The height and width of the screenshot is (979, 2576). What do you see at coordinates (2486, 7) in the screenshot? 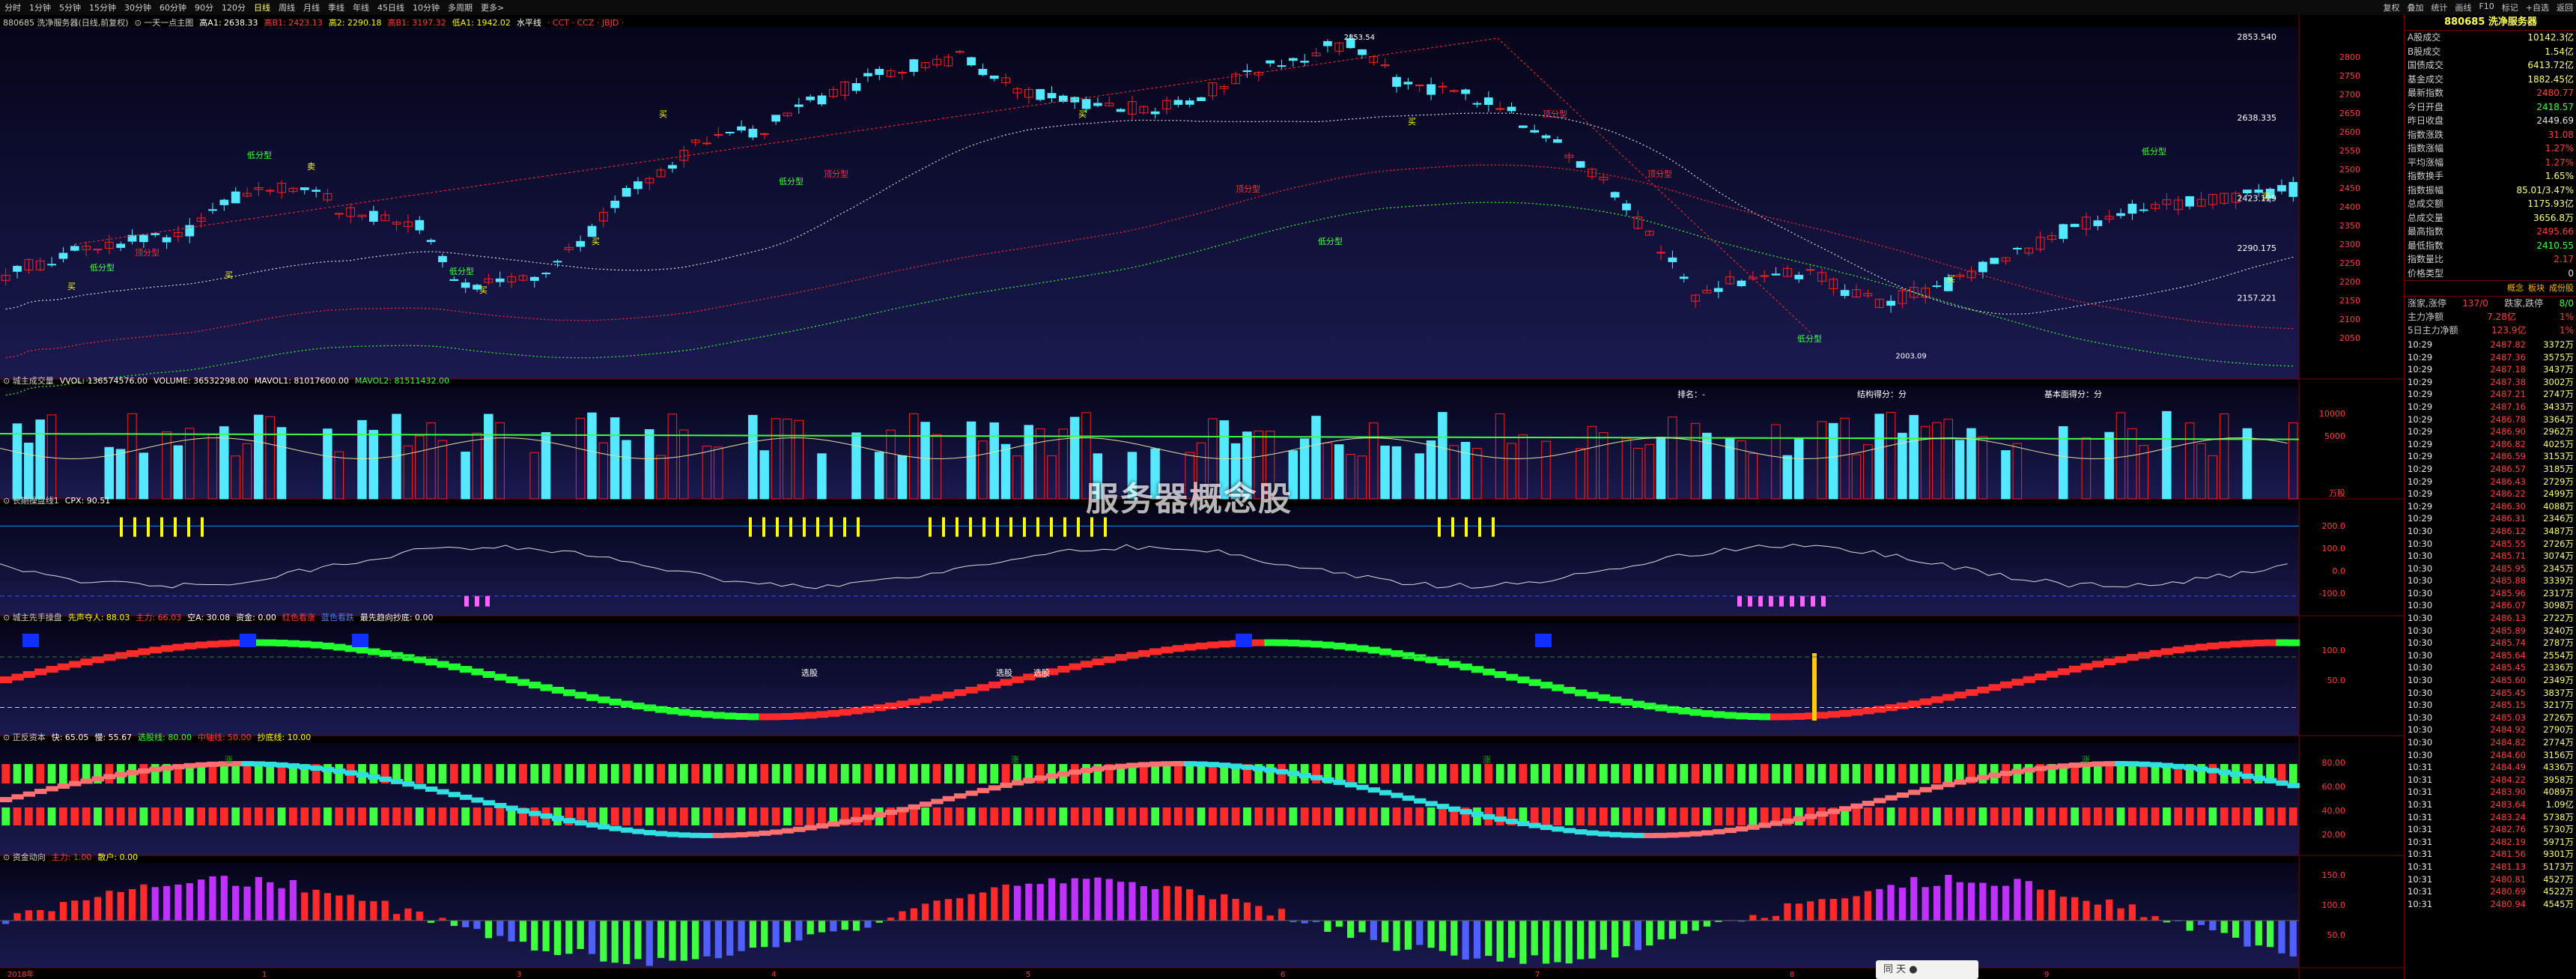
I see `tool-button-4: F10` at bounding box center [2486, 7].